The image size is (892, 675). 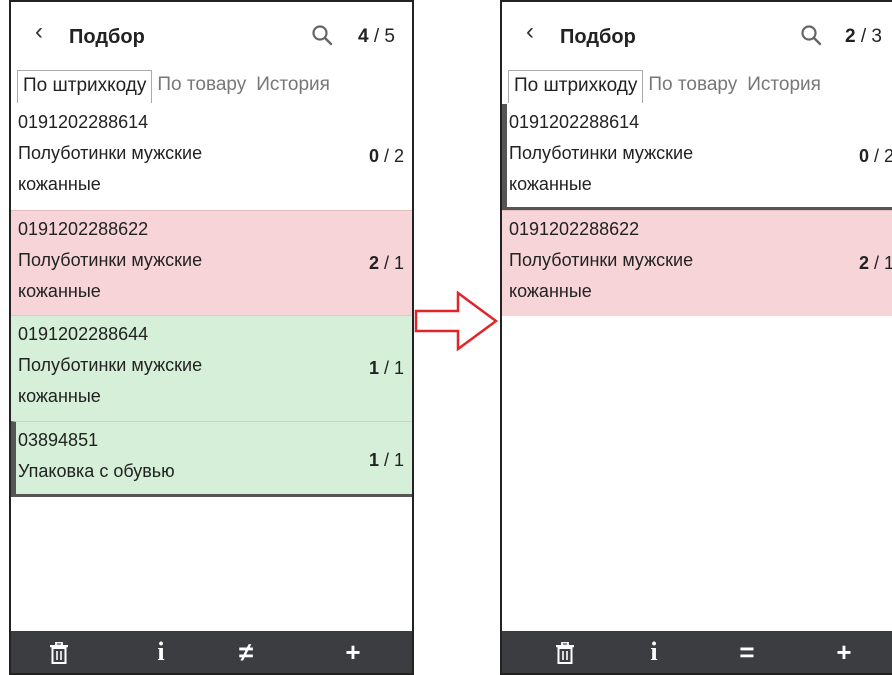 What do you see at coordinates (863, 36) in the screenshot?
I see `progress-counter: 2 / 3` at bounding box center [863, 36].